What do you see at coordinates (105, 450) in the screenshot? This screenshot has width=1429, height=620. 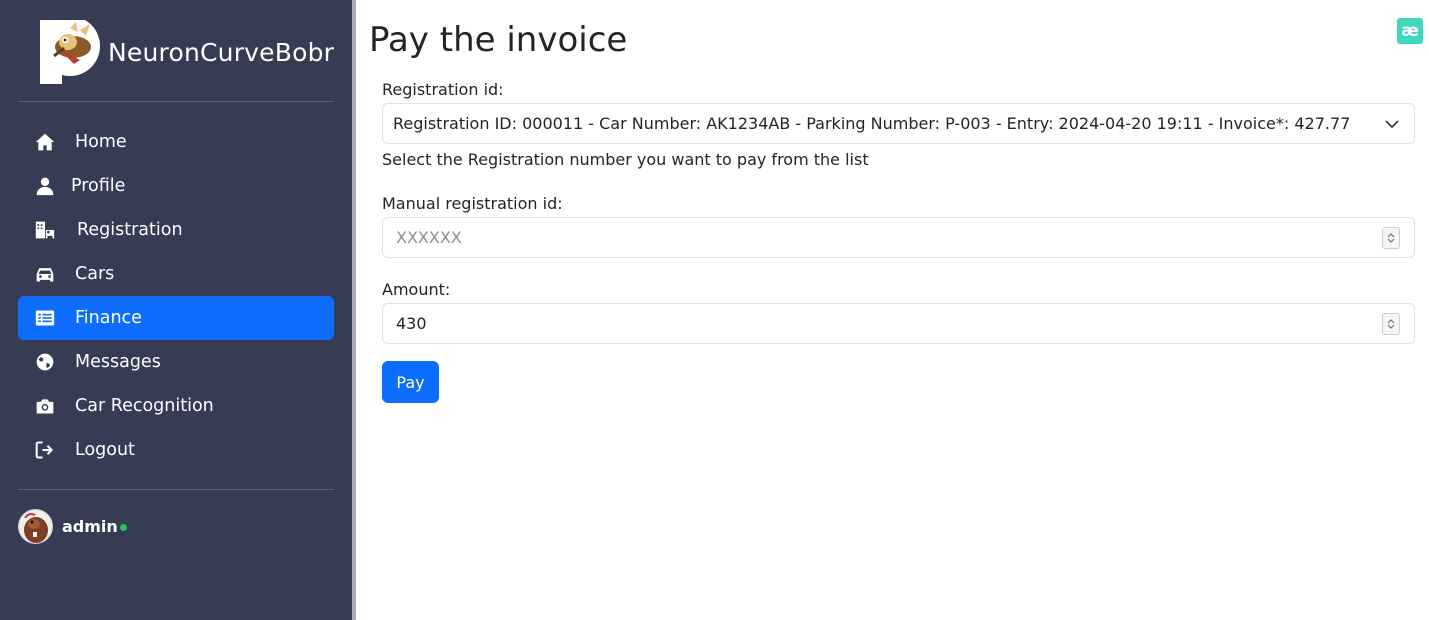 I see `sidebar-item-label: Logout` at bounding box center [105, 450].